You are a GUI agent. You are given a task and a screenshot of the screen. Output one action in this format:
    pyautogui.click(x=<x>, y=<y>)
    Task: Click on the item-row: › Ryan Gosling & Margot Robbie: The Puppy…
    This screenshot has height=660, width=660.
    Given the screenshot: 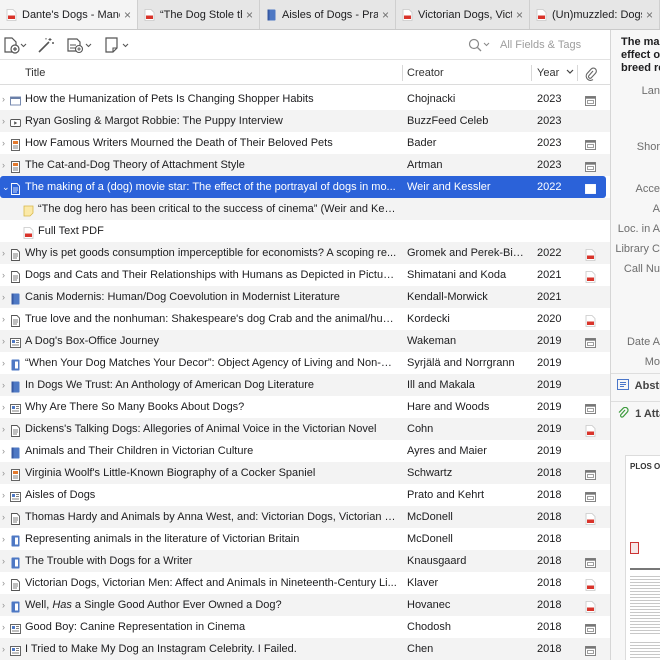 What is the action you would take?
    pyautogui.click(x=305, y=121)
    